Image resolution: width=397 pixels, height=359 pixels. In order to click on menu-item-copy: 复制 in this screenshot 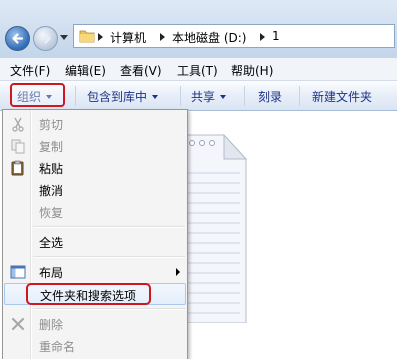, I will do `click(95, 146)`.